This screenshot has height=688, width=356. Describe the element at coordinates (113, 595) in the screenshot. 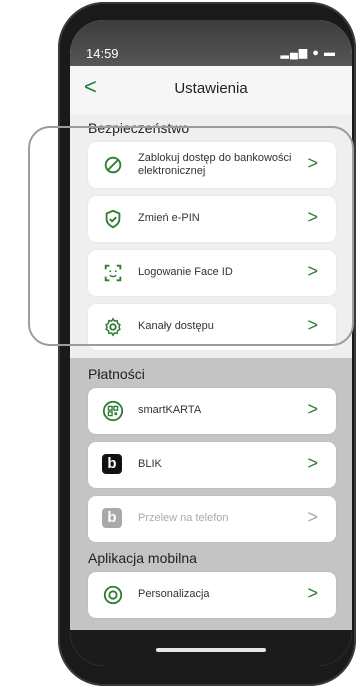

I see `personalization-icon` at that location.